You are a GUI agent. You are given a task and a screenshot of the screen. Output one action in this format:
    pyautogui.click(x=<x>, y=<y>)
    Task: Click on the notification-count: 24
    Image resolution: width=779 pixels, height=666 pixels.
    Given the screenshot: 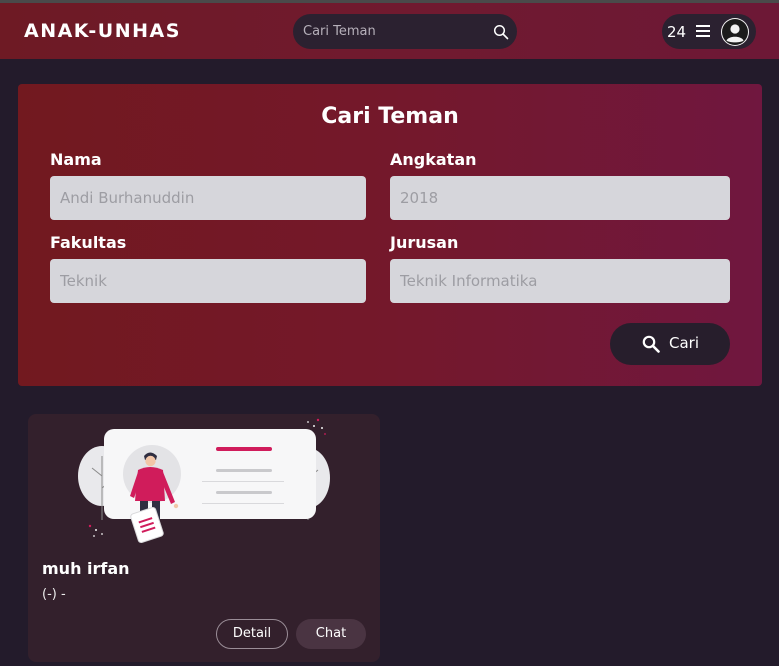 What is the action you would take?
    pyautogui.click(x=677, y=32)
    